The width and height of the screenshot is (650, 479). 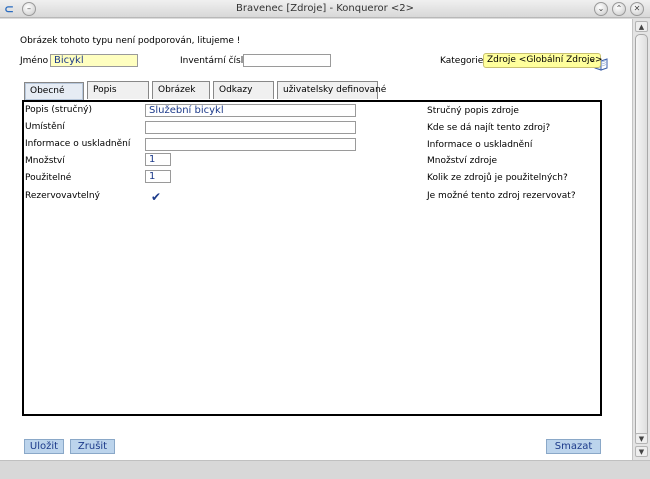 What do you see at coordinates (462, 161) in the screenshot?
I see `field-help-quantity: Množství zdroje` at bounding box center [462, 161].